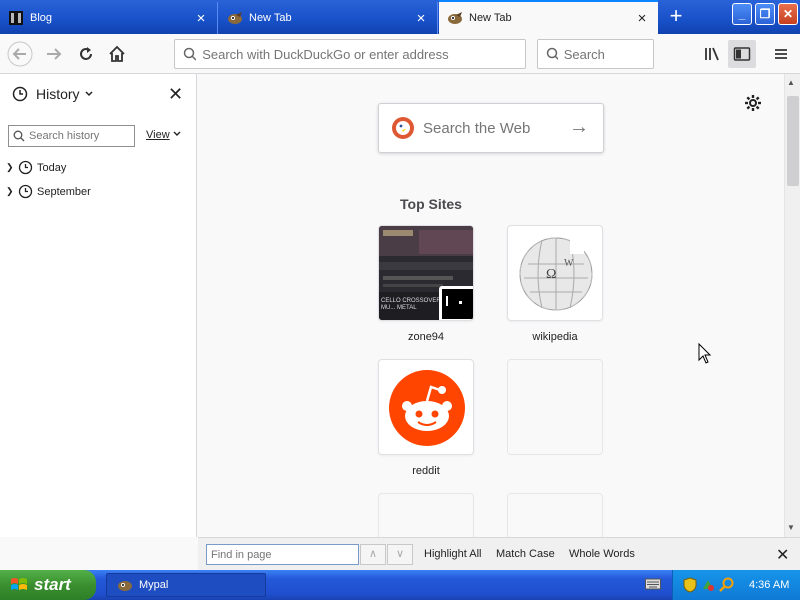  Describe the element at coordinates (79, 136) in the screenshot. I see `history-search-input` at that location.